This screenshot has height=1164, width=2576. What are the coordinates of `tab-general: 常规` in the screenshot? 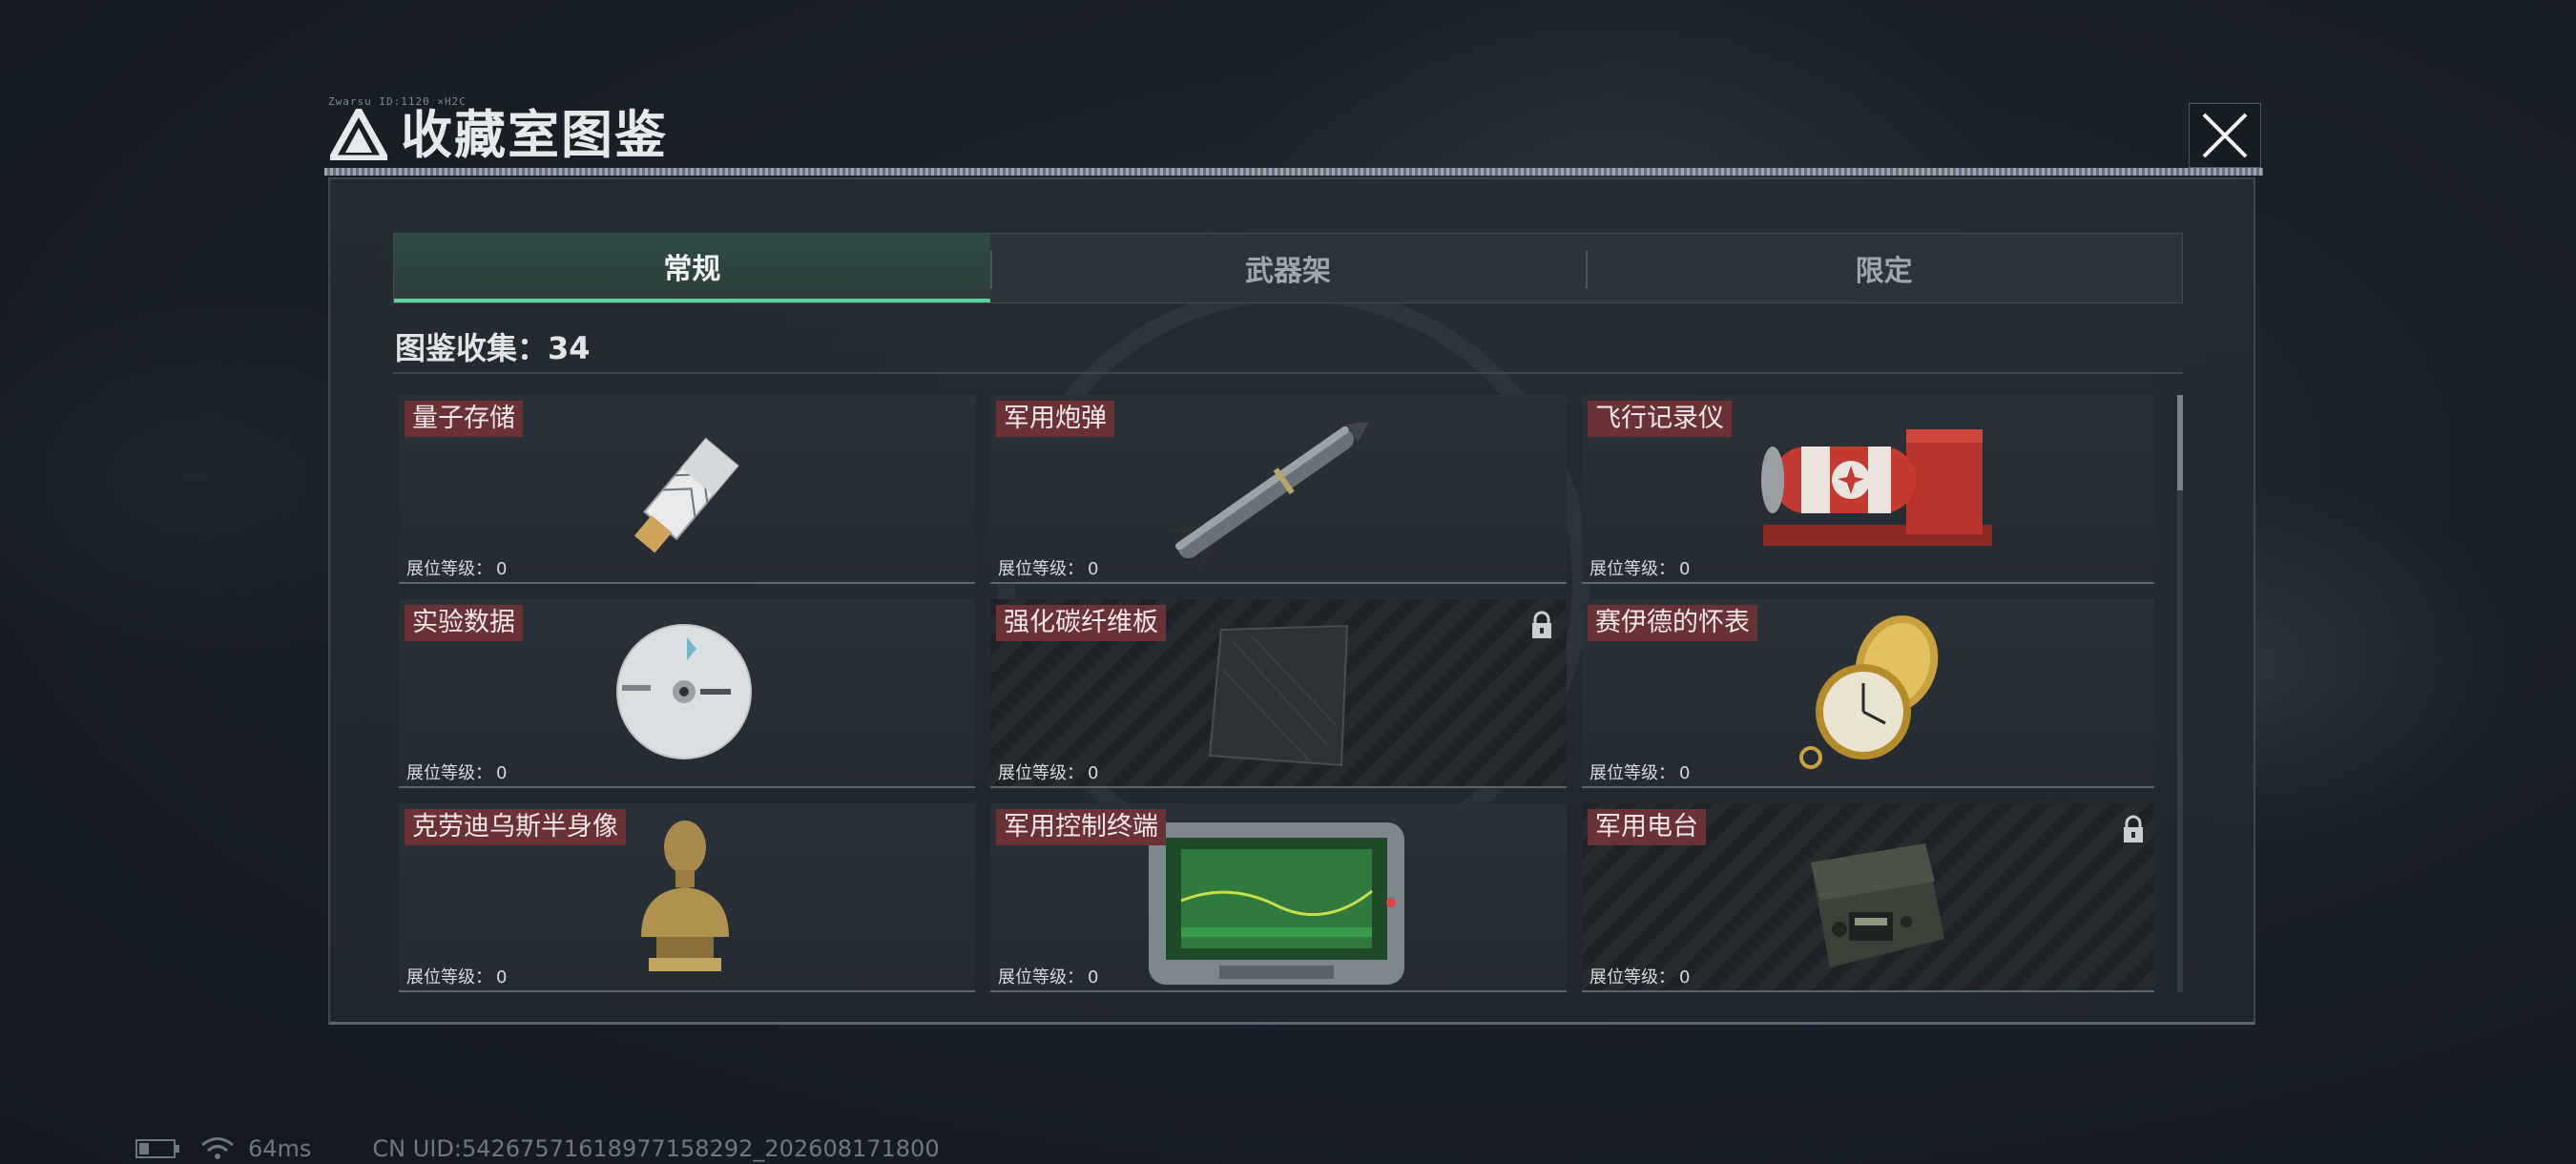 It's located at (692, 268).